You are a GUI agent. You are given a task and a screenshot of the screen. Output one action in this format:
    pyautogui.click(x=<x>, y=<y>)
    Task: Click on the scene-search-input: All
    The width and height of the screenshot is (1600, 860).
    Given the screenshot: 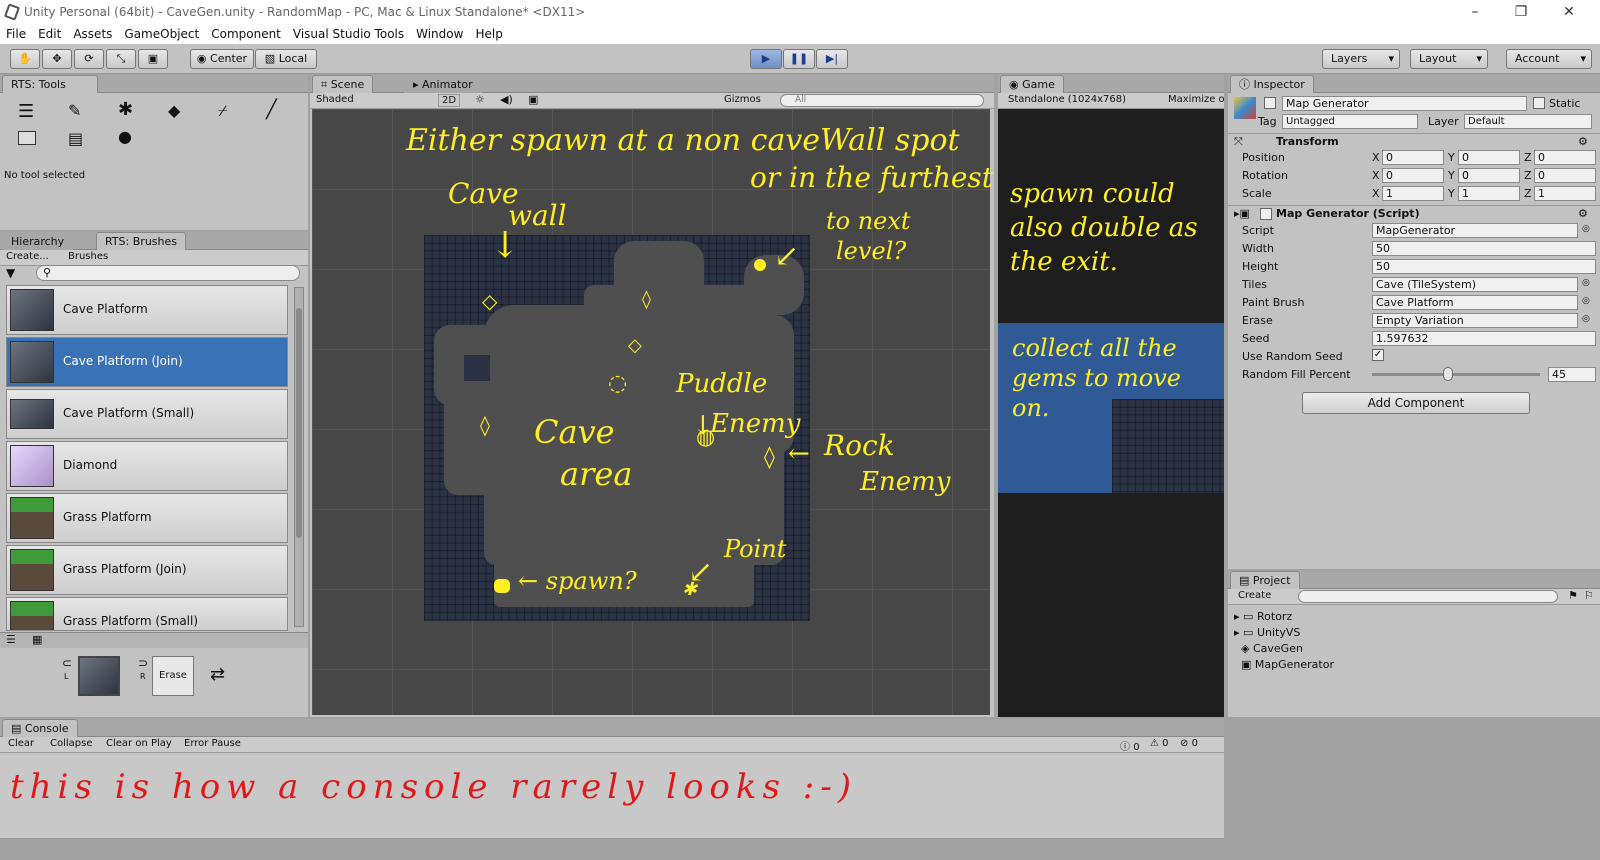 What is the action you would take?
    pyautogui.click(x=882, y=100)
    